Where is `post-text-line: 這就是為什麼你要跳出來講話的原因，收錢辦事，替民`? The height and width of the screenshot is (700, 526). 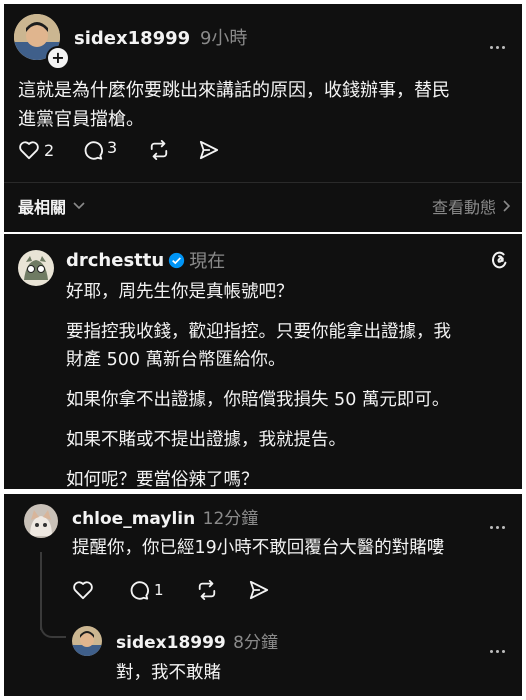
post-text-line: 這就是為什麼你要跳出來講話的原因，收錢辦事，替民 is located at coordinates (234, 90).